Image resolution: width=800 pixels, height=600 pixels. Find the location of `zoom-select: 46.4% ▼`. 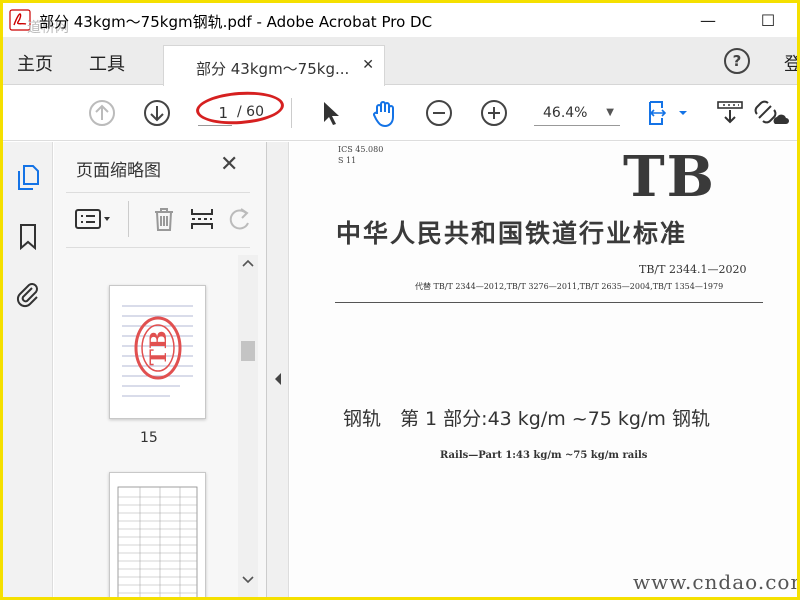

zoom-select: 46.4% ▼ is located at coordinates (577, 114).